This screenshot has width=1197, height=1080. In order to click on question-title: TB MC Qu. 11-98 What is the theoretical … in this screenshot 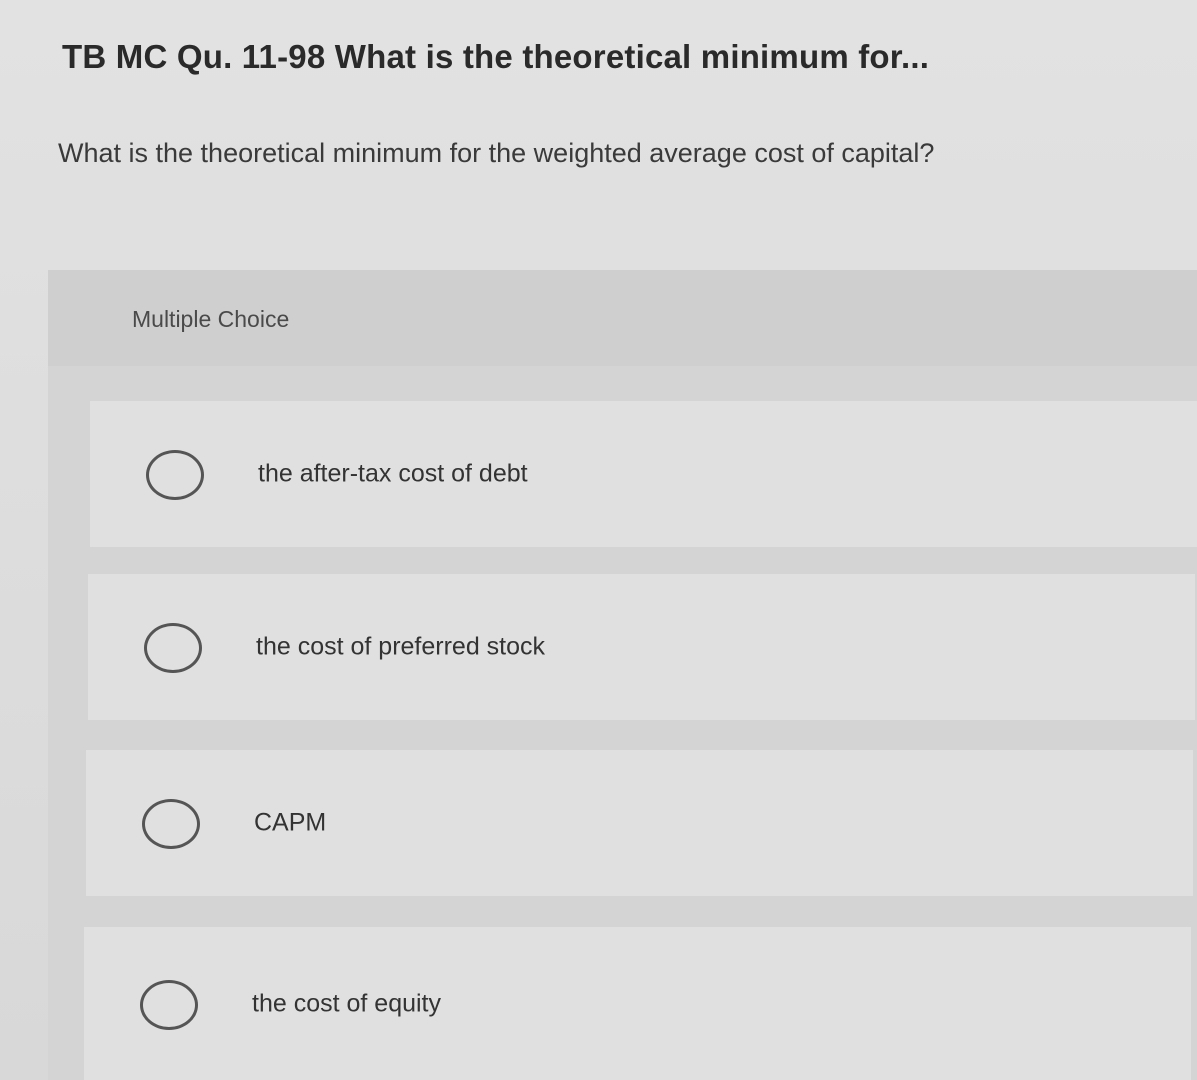, I will do `click(496, 56)`.